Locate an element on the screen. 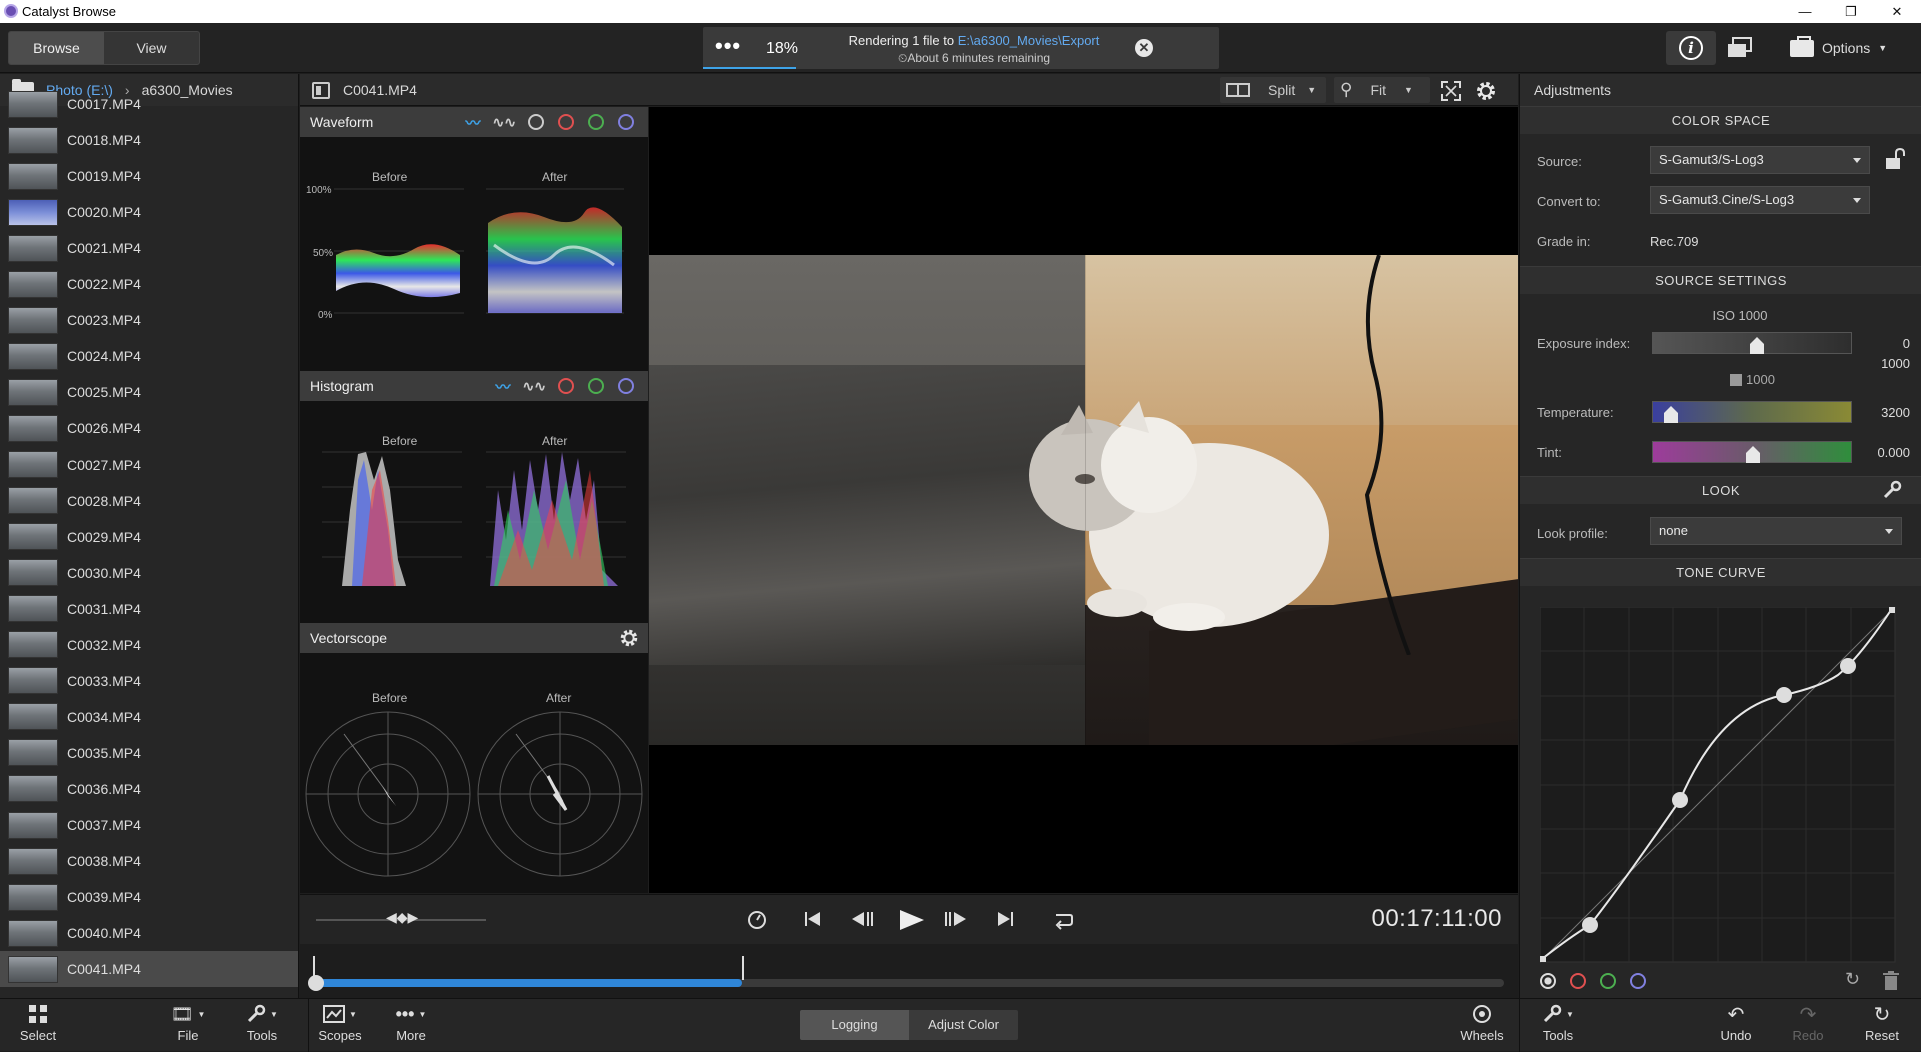 This screenshot has height=1052, width=1921. file-name: C0019.MP4 is located at coordinates (104, 176).